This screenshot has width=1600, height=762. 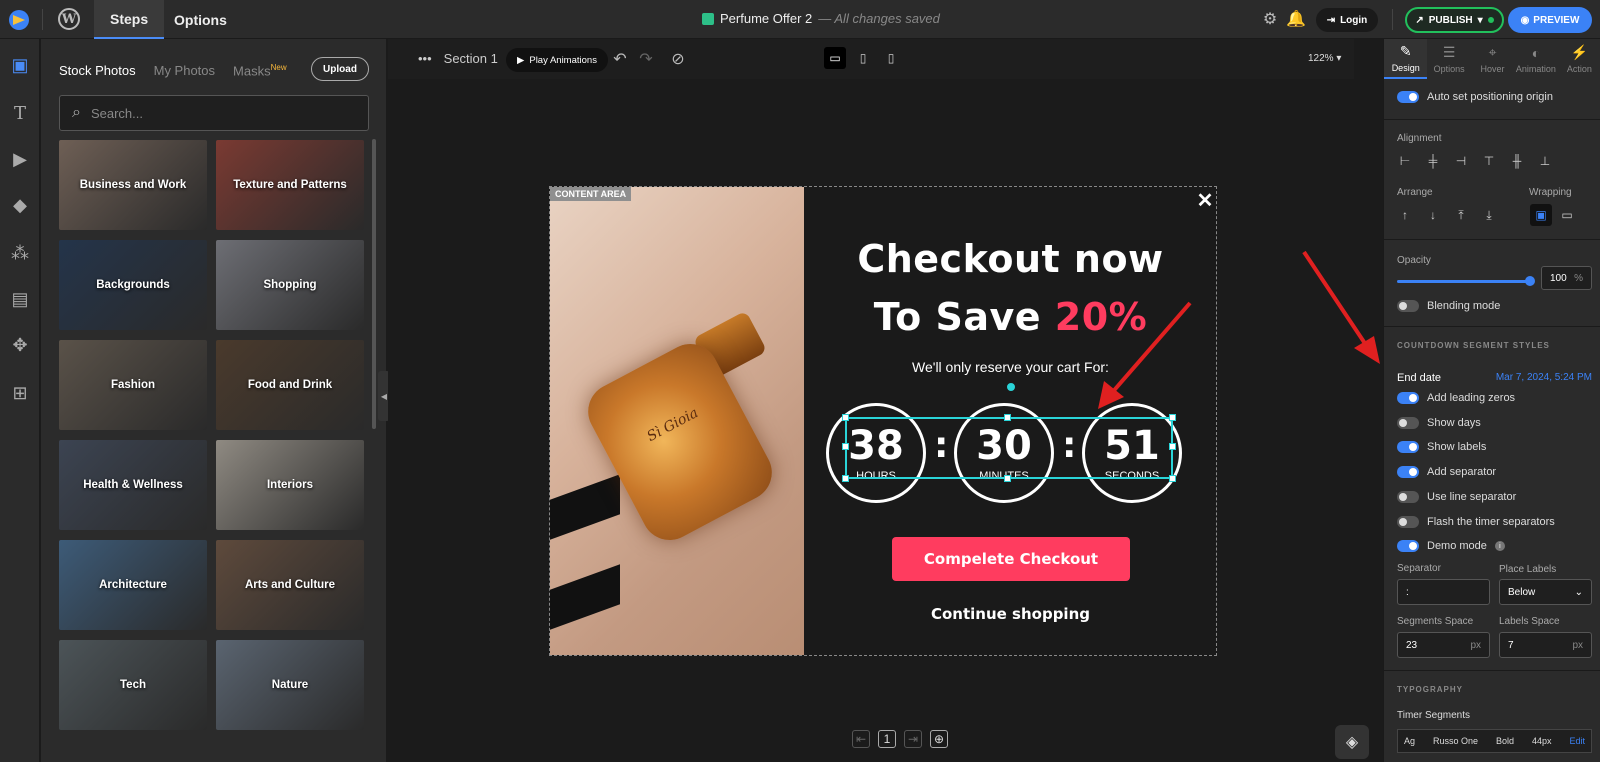 I want to click on scrollbar, so click(x=374, y=284).